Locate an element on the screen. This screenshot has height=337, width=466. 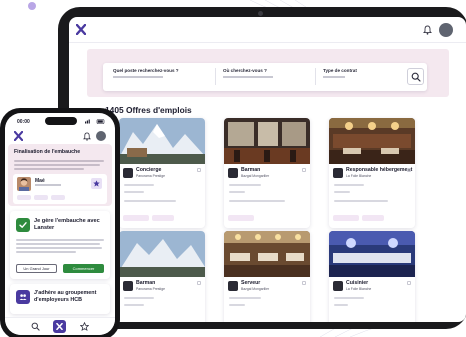
job-card: Barman Panorama Prestige is located at coordinates (162, 276).